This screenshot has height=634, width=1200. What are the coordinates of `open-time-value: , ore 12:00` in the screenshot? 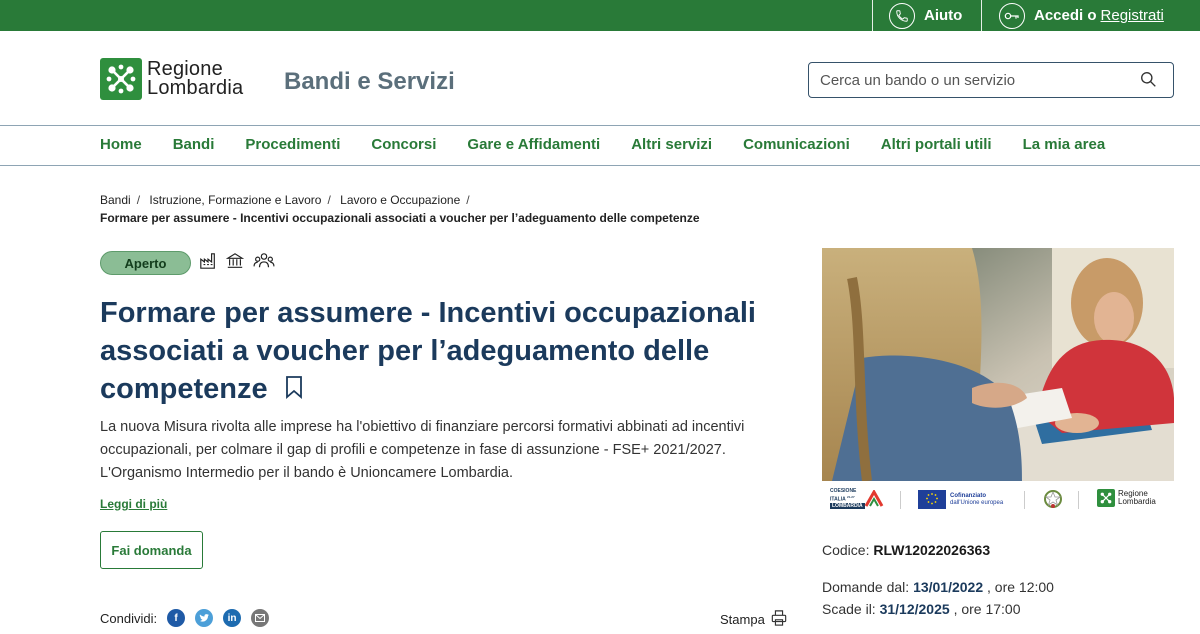 It's located at (1020, 587).